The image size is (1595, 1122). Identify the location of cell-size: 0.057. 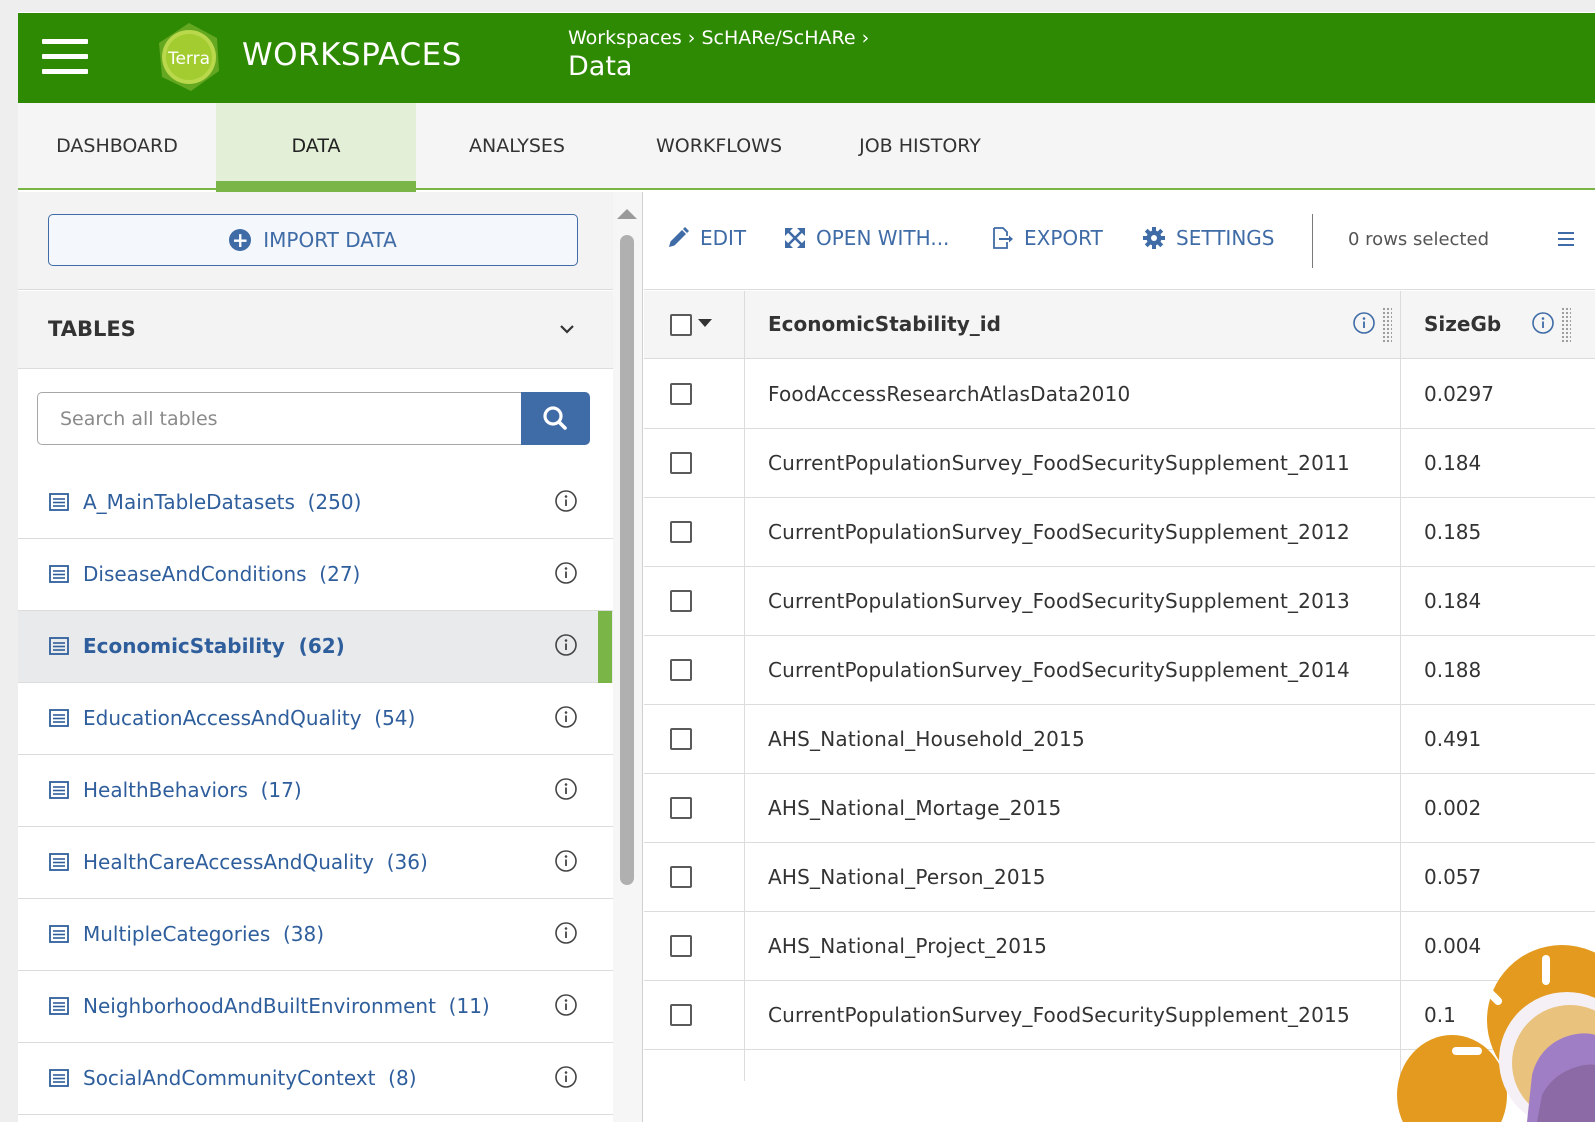
(1452, 877).